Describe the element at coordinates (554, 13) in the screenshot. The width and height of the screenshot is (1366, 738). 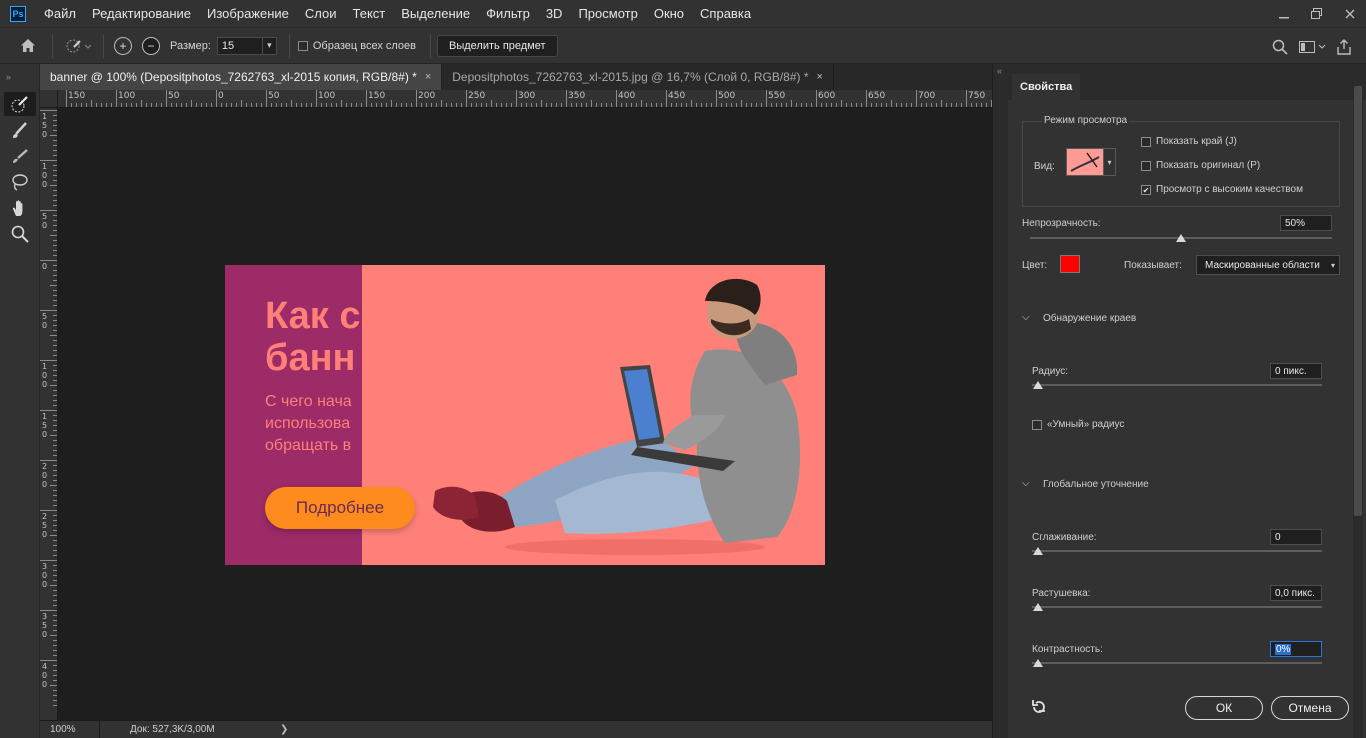
I see `menu-3d: 3D` at that location.